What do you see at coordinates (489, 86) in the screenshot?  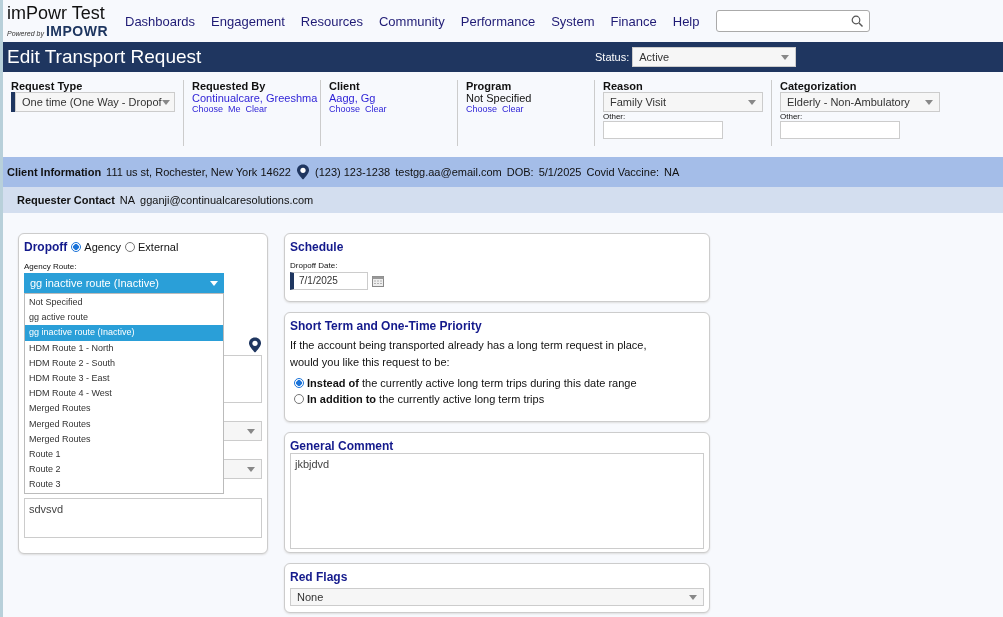 I see `field-label: Program` at bounding box center [489, 86].